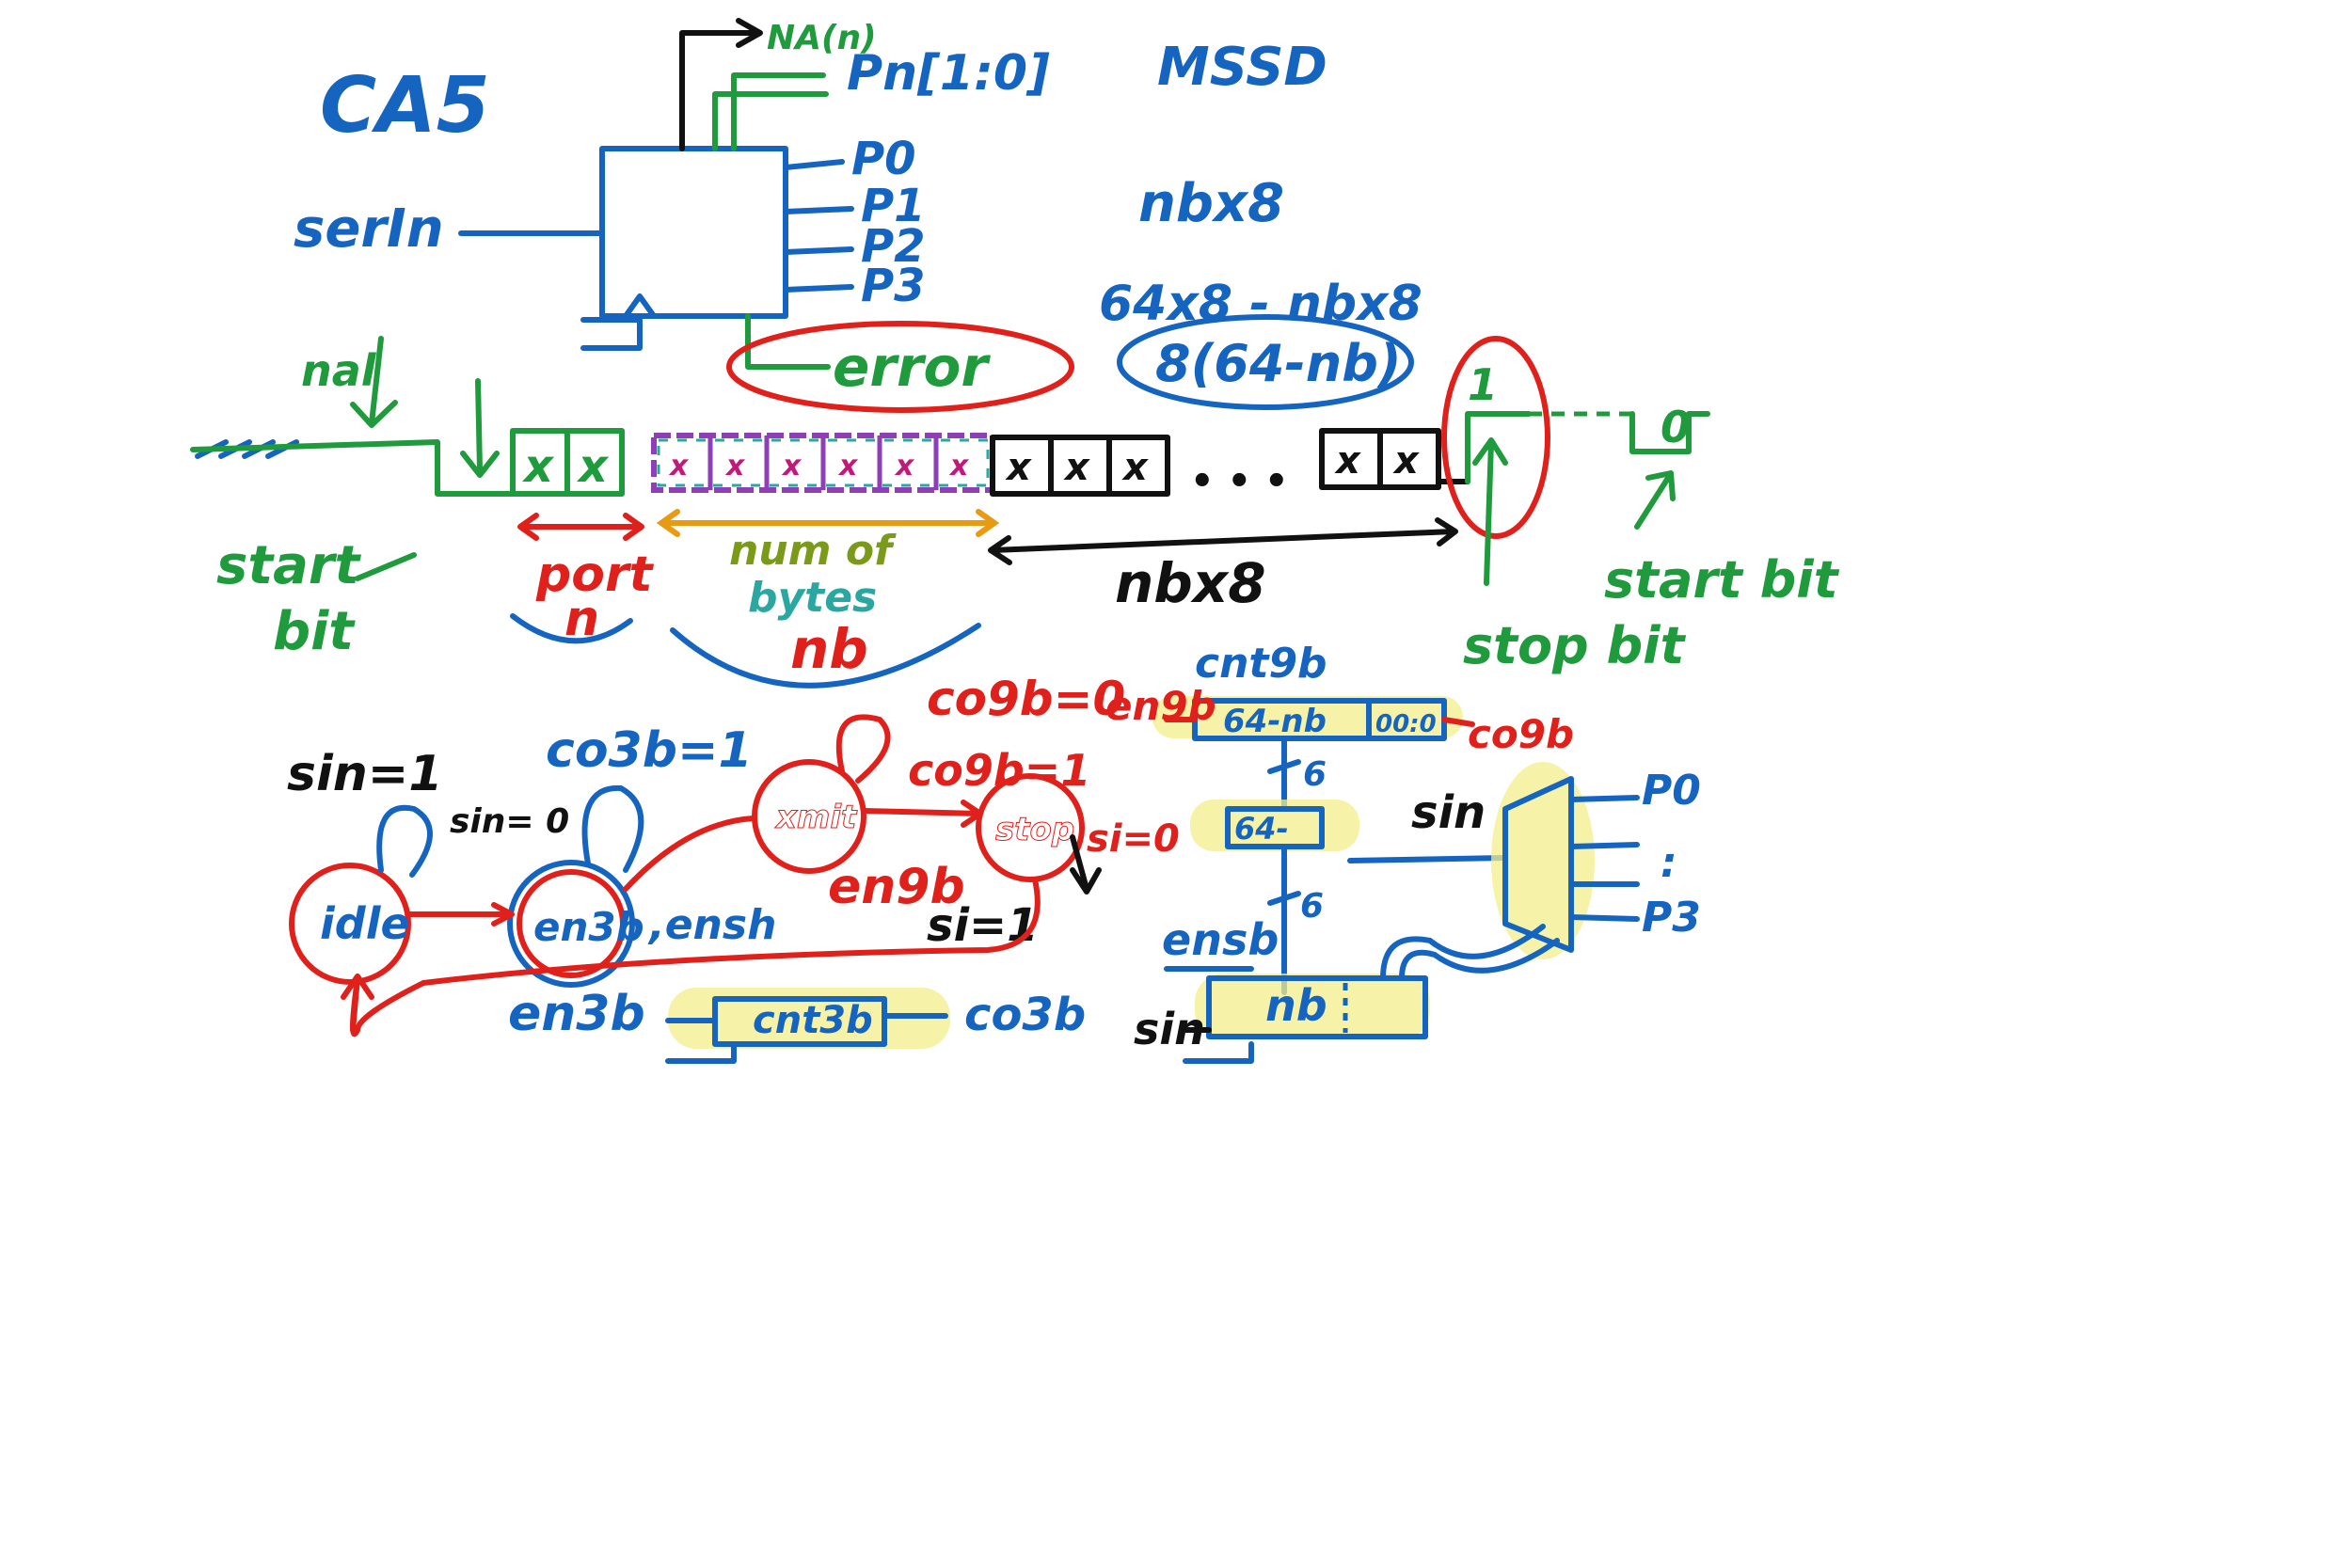  What do you see at coordinates (711, 925) in the screenshot?
I see `label-ensh: ,ensh` at bounding box center [711, 925].